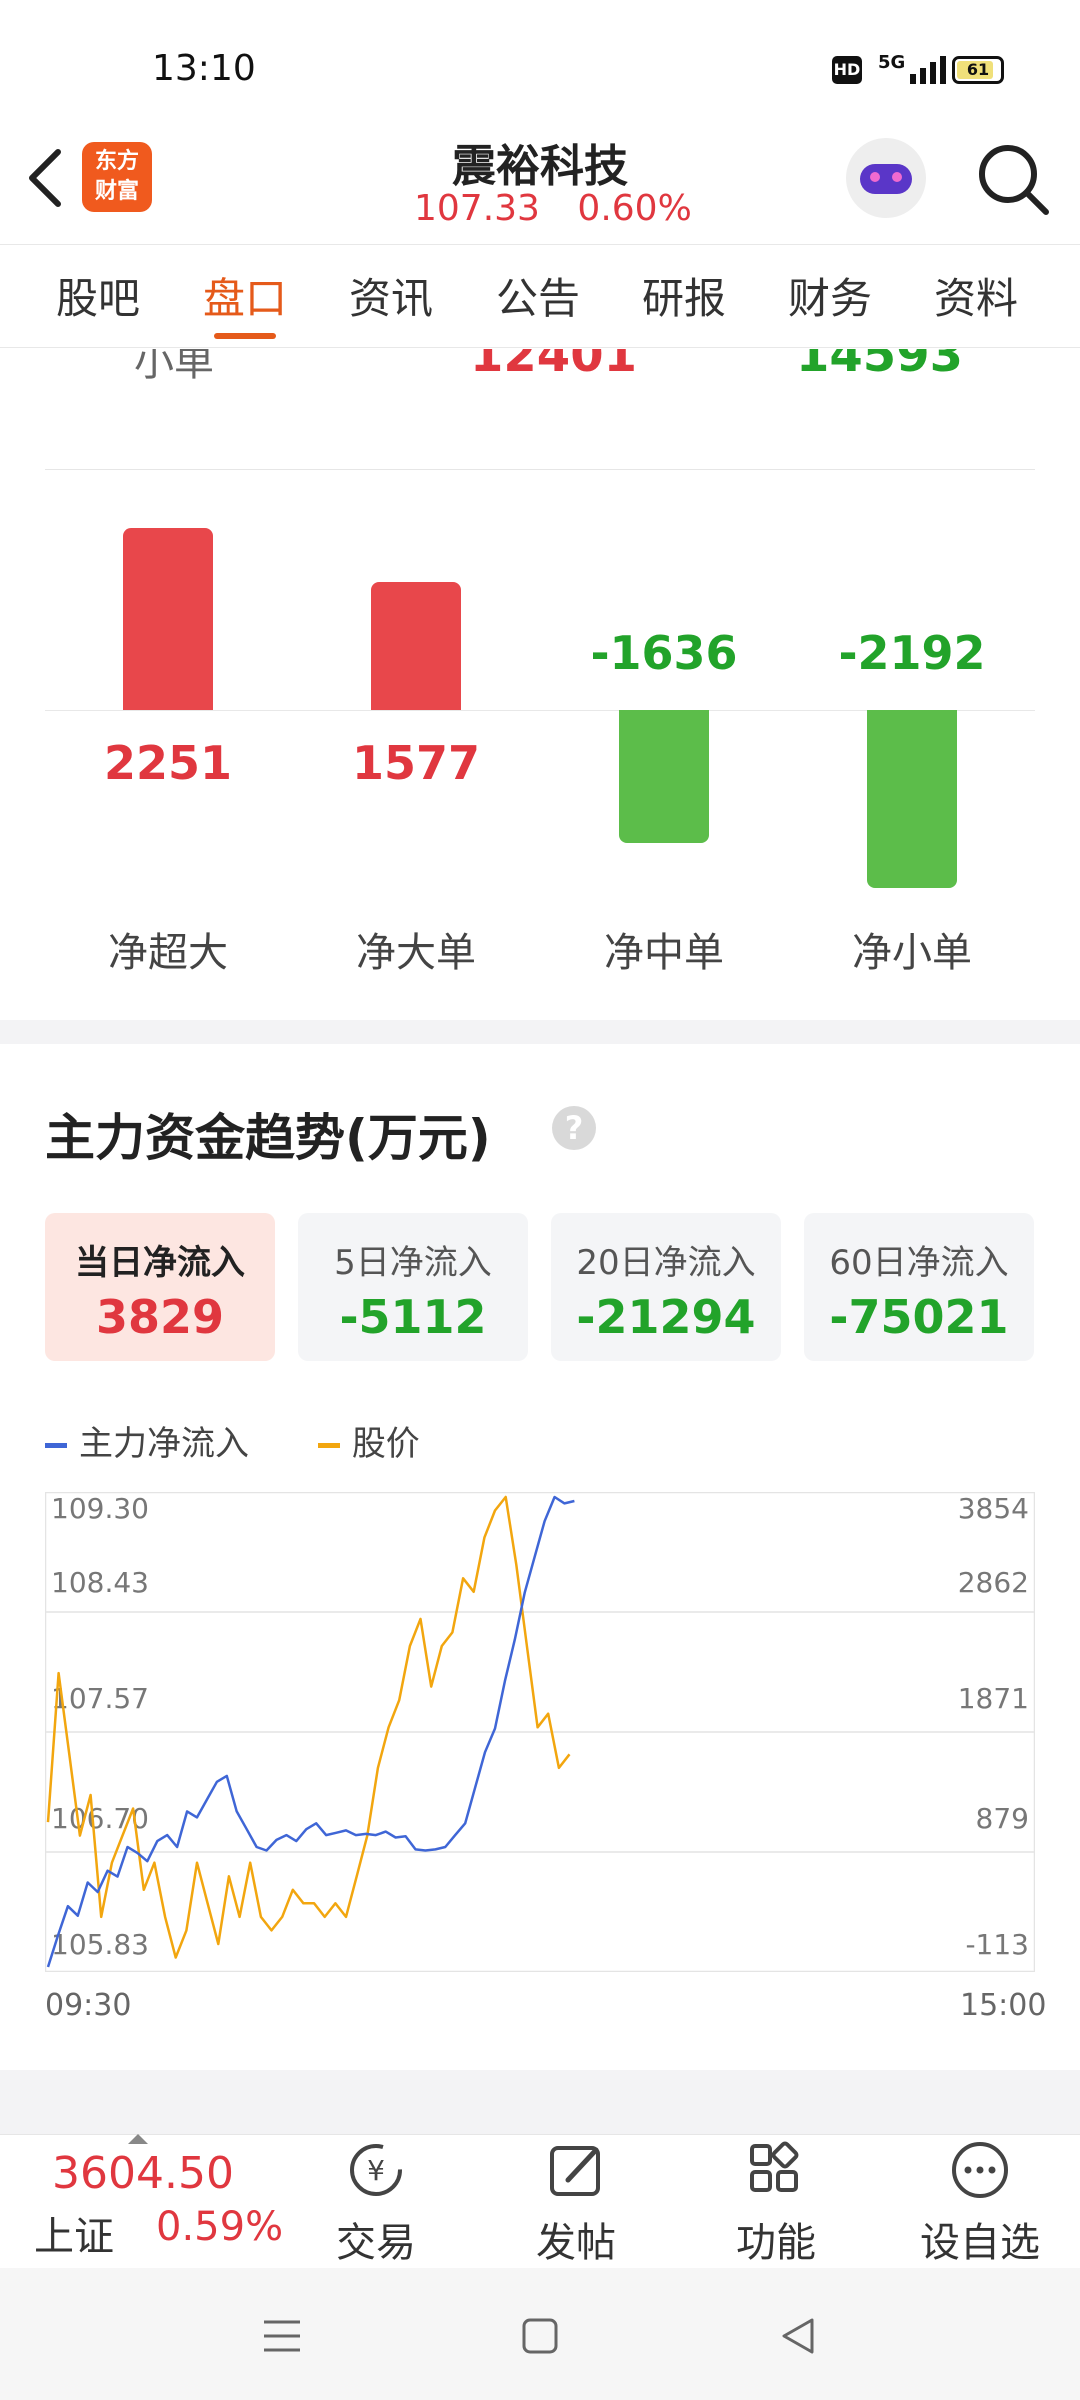 This screenshot has width=1080, height=2400. I want to click on net-flow-value: -2192, so click(912, 653).